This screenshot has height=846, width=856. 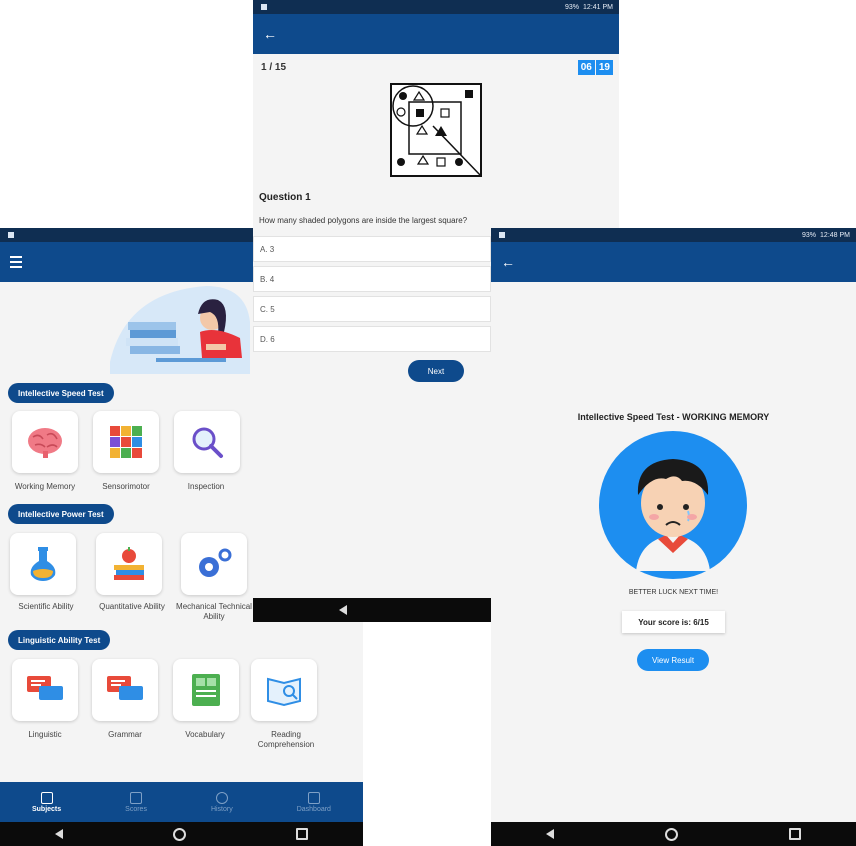 What do you see at coordinates (436, 7) in the screenshot?
I see `status-bar: 93% 12:41 PM` at bounding box center [436, 7].